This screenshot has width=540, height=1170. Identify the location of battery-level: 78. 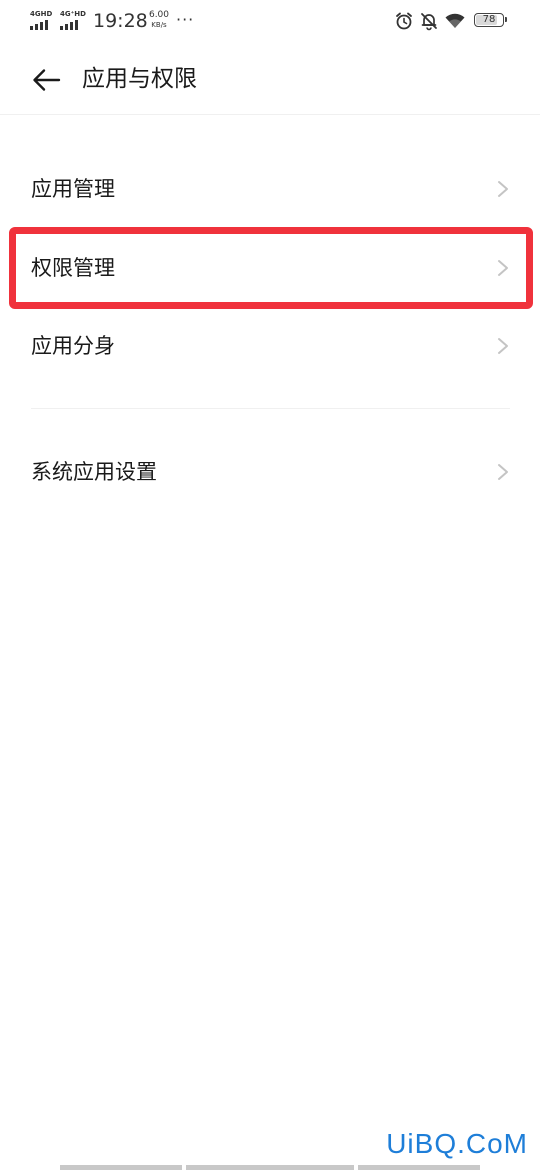
(489, 19).